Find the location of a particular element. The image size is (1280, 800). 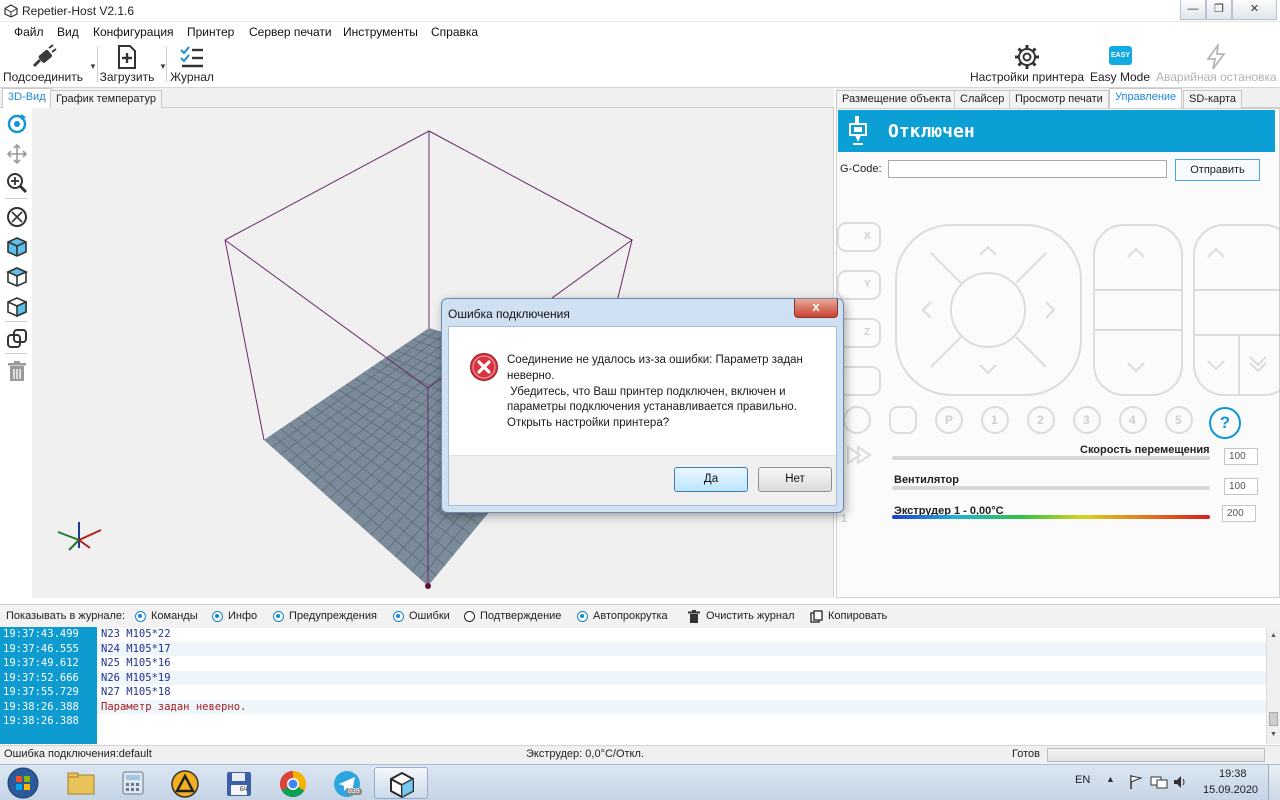

dialog-close-button: x is located at coordinates (816, 308).